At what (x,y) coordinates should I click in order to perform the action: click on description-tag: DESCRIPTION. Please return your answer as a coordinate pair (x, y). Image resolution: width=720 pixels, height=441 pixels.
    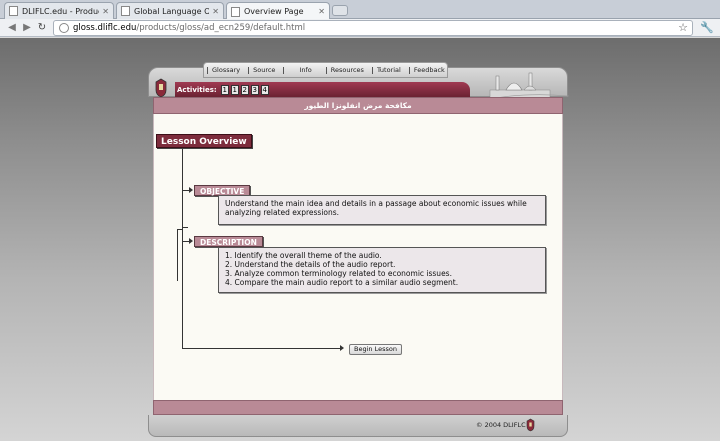
    Looking at the image, I should click on (228, 241).